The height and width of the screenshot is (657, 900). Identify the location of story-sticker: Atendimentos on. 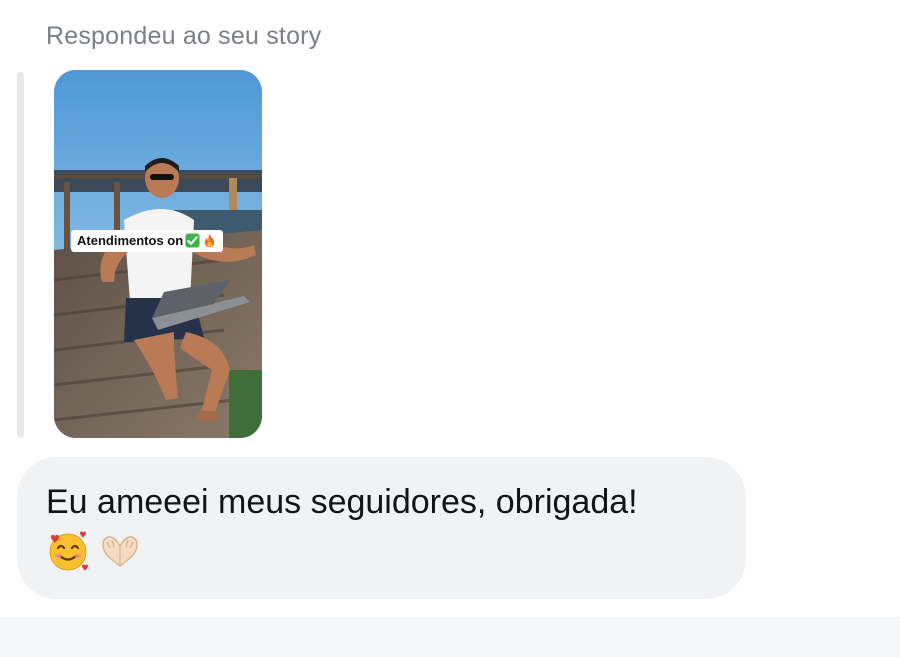
(147, 241).